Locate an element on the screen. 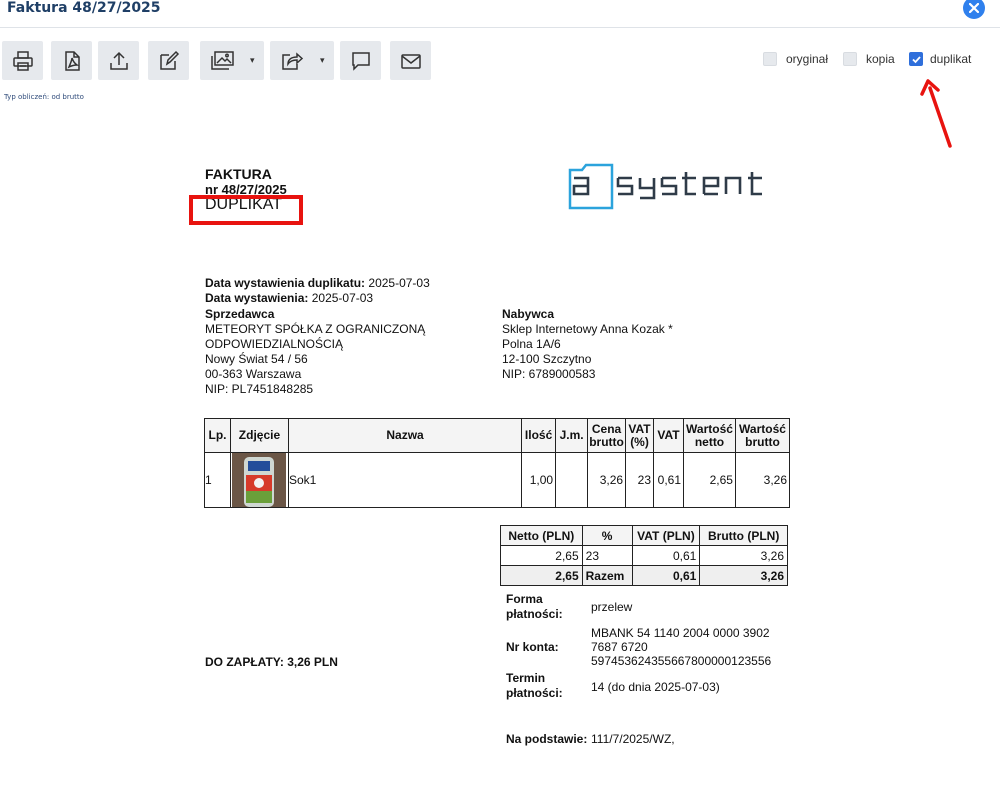 The width and height of the screenshot is (1000, 788). issue-date-row: Data wystawienia: 2025-07-03 is located at coordinates (289, 298).